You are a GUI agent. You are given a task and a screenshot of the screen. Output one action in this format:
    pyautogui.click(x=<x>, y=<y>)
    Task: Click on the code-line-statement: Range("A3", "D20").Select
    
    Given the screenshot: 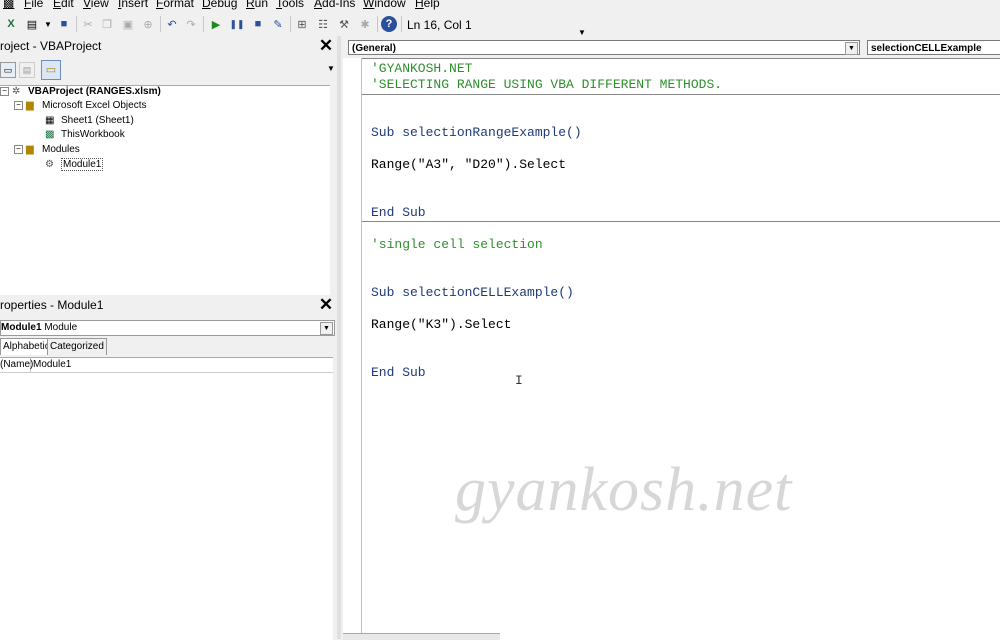 What is the action you would take?
    pyautogui.click(x=468, y=164)
    